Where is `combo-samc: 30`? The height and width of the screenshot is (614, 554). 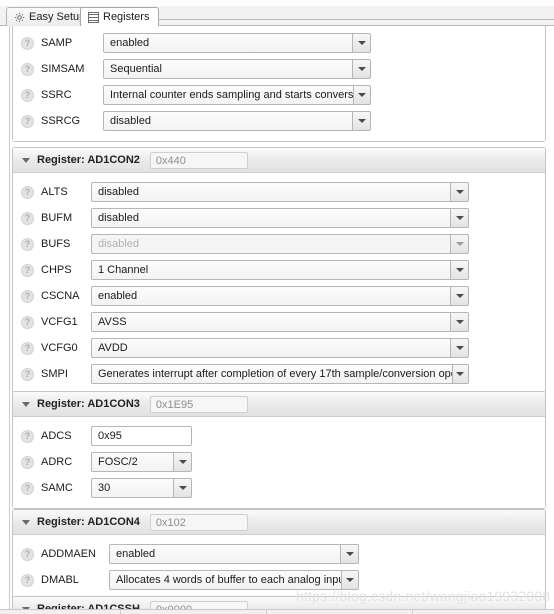 combo-samc: 30 is located at coordinates (141, 488).